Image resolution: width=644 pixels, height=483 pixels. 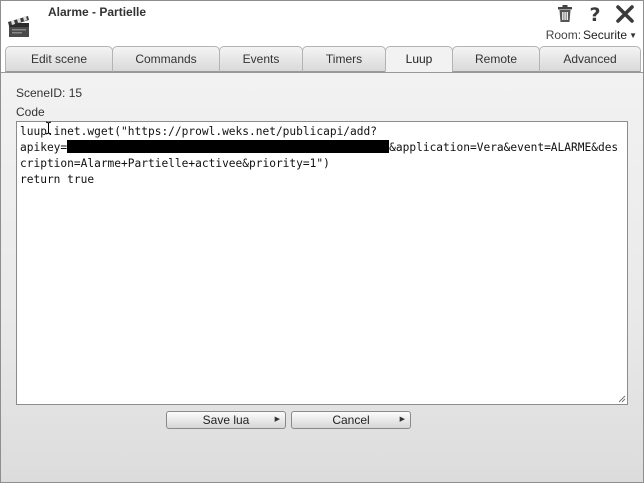 I want to click on save-lua-label: Save lua, so click(x=226, y=420).